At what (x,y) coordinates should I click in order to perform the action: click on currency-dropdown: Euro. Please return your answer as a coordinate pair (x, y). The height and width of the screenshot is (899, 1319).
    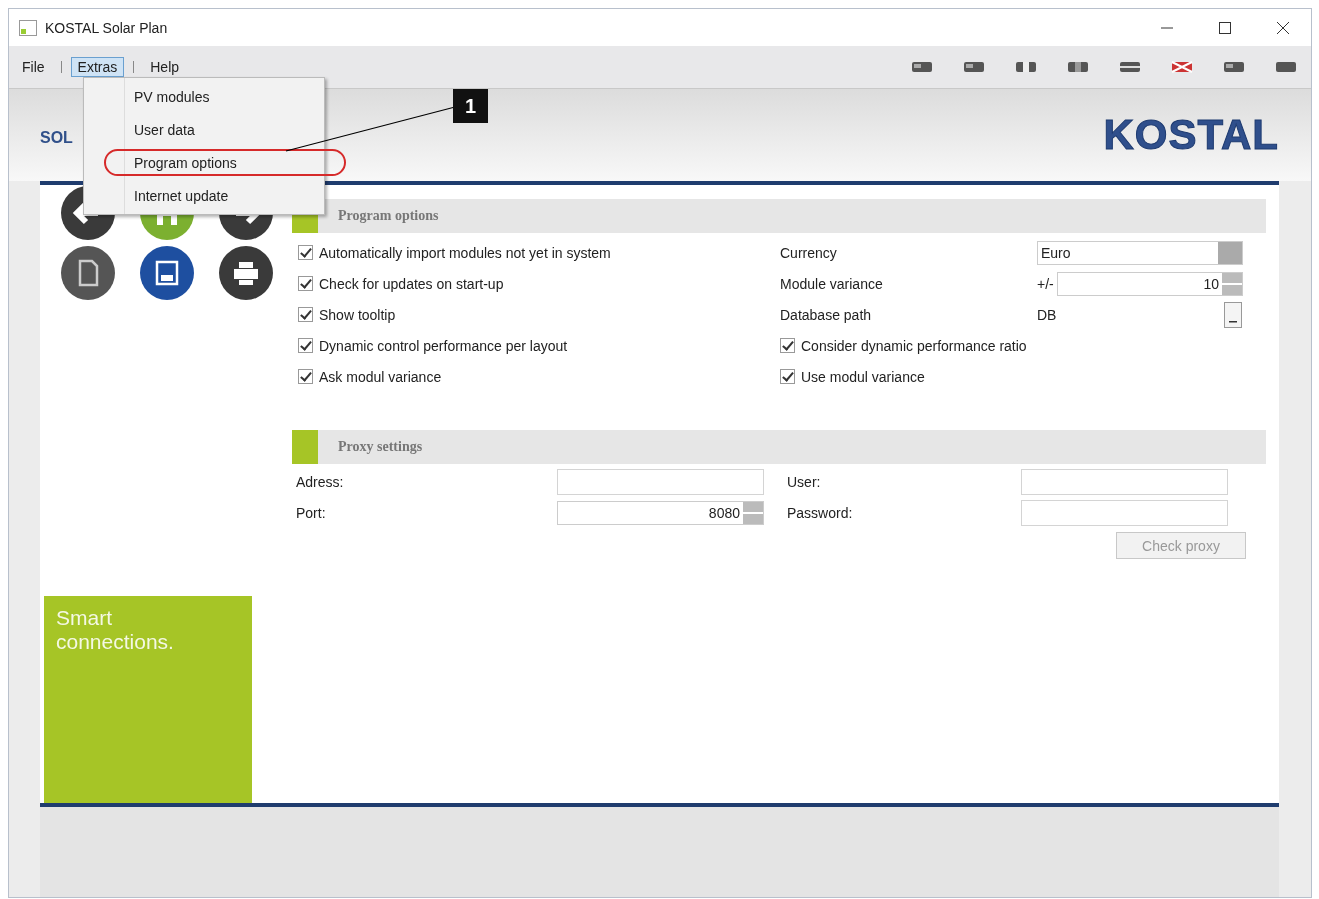
    Looking at the image, I should click on (1140, 252).